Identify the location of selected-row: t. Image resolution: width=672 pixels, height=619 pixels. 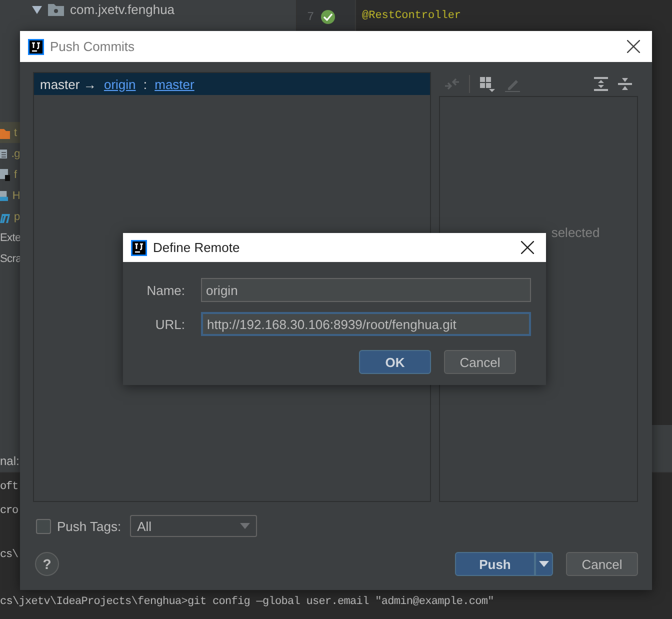
(10, 132).